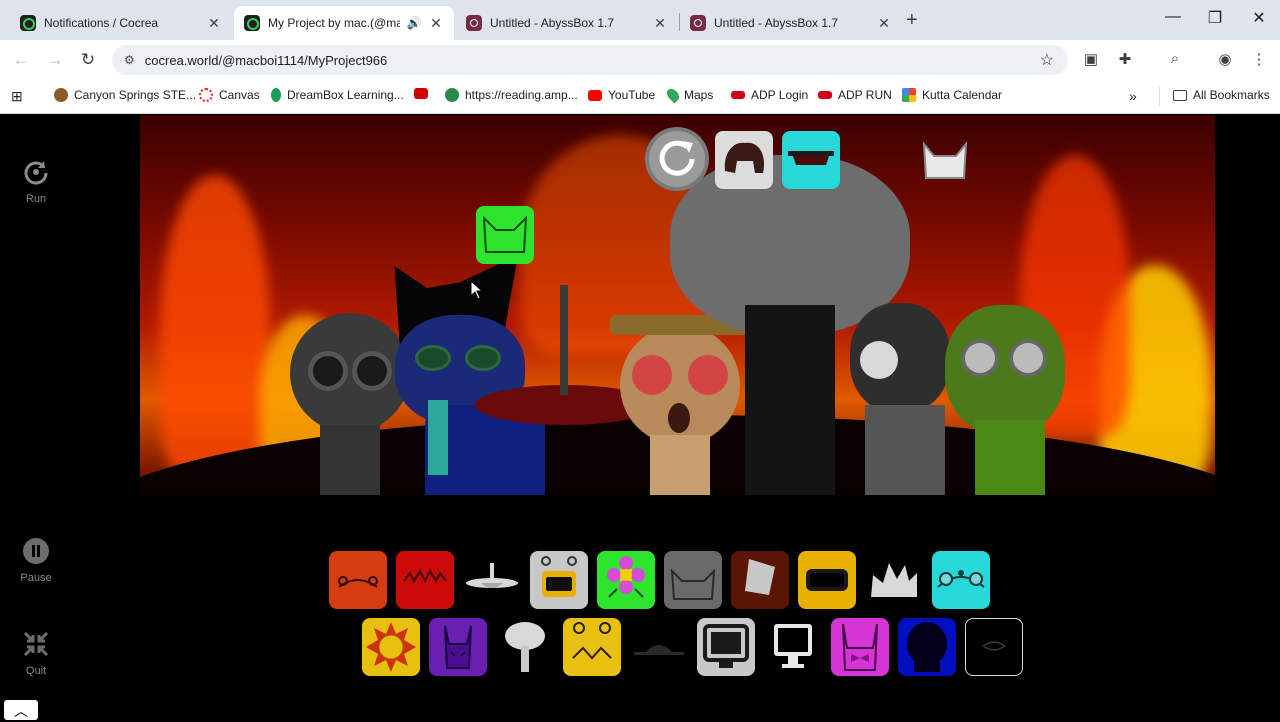  I want to click on small-monitor-icon, so click(793, 646).